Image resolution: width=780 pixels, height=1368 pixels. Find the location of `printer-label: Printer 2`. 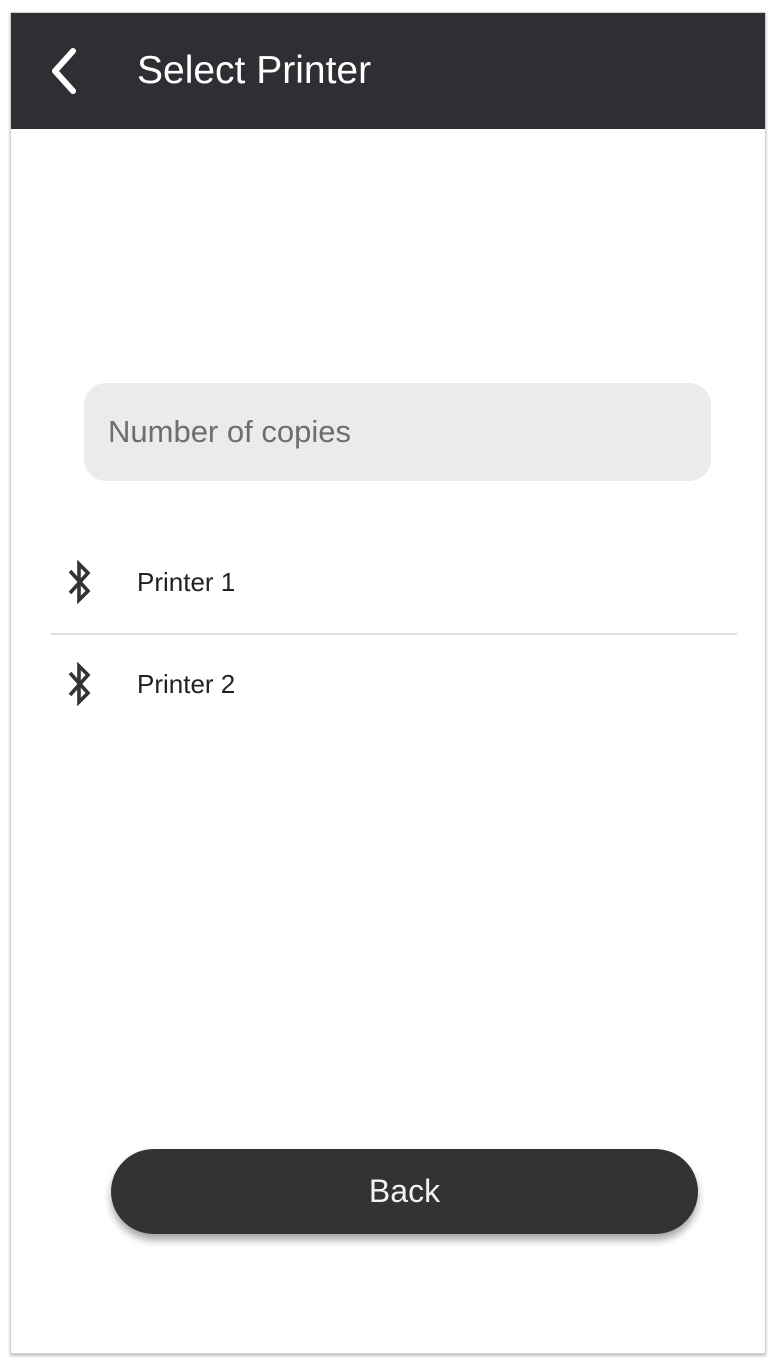

printer-label: Printer 2 is located at coordinates (186, 684).